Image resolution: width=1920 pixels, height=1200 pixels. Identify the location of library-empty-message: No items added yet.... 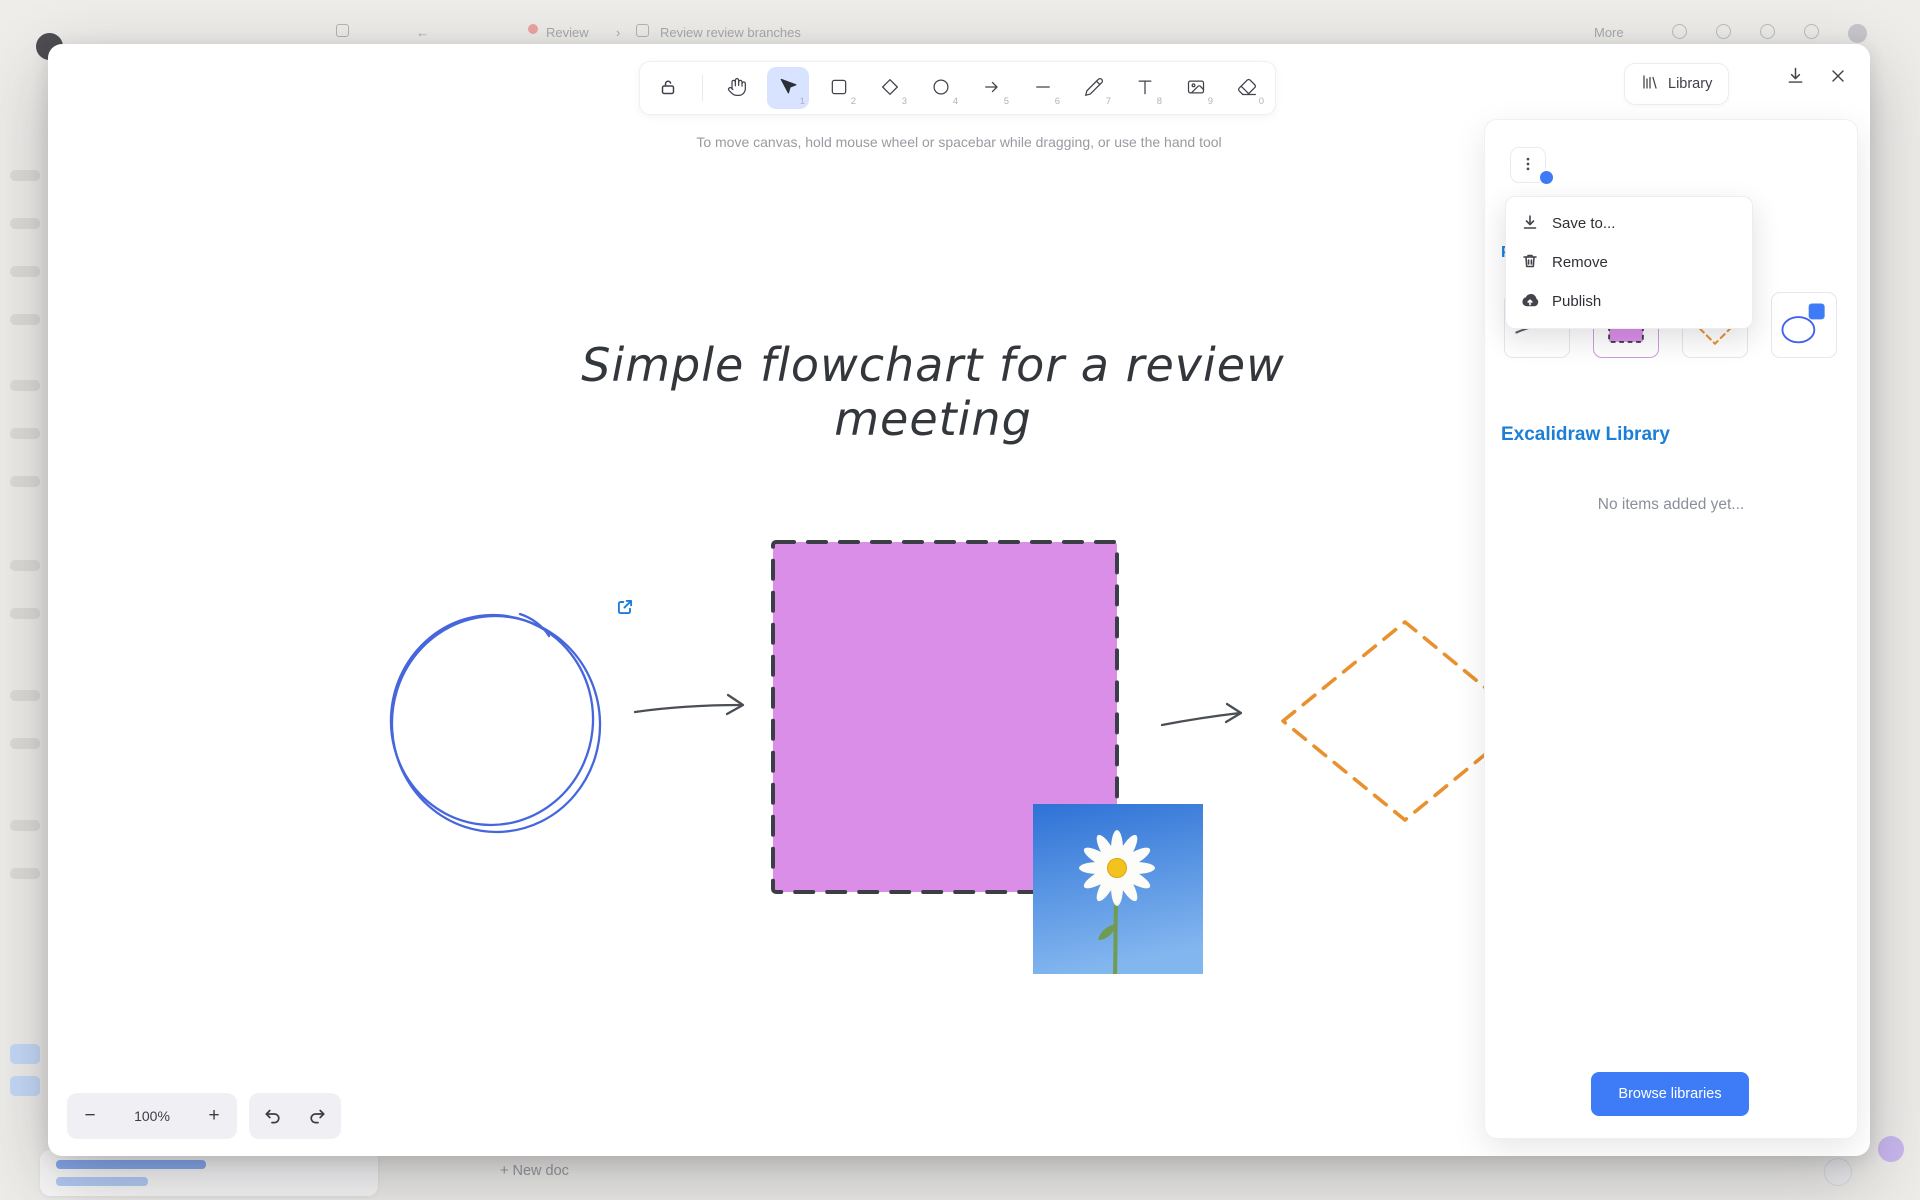
(1671, 504).